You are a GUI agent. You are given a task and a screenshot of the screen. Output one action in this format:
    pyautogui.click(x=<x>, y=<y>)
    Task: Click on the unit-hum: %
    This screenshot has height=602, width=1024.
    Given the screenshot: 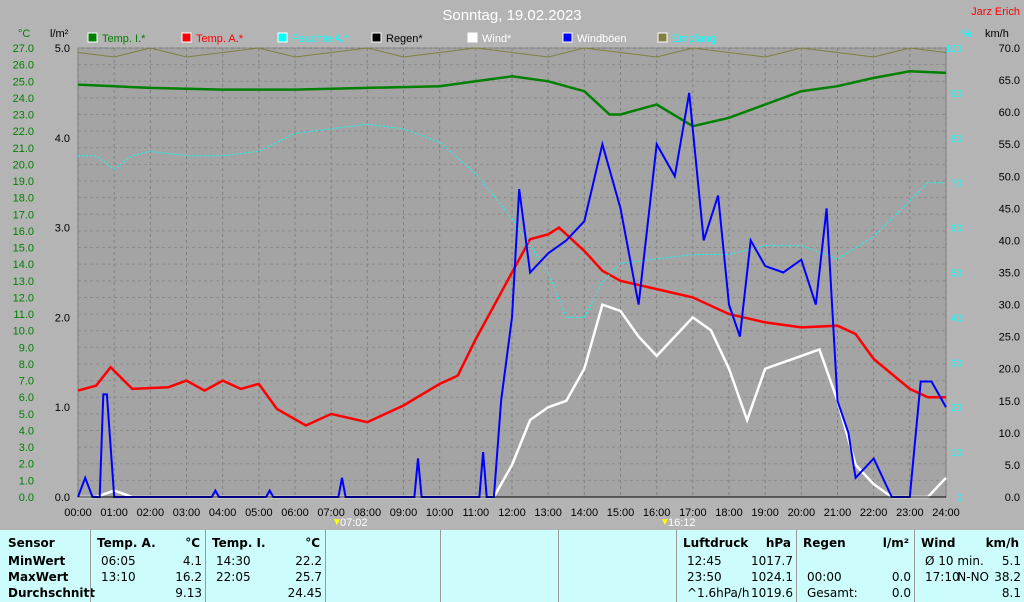 What is the action you would take?
    pyautogui.click(x=967, y=34)
    